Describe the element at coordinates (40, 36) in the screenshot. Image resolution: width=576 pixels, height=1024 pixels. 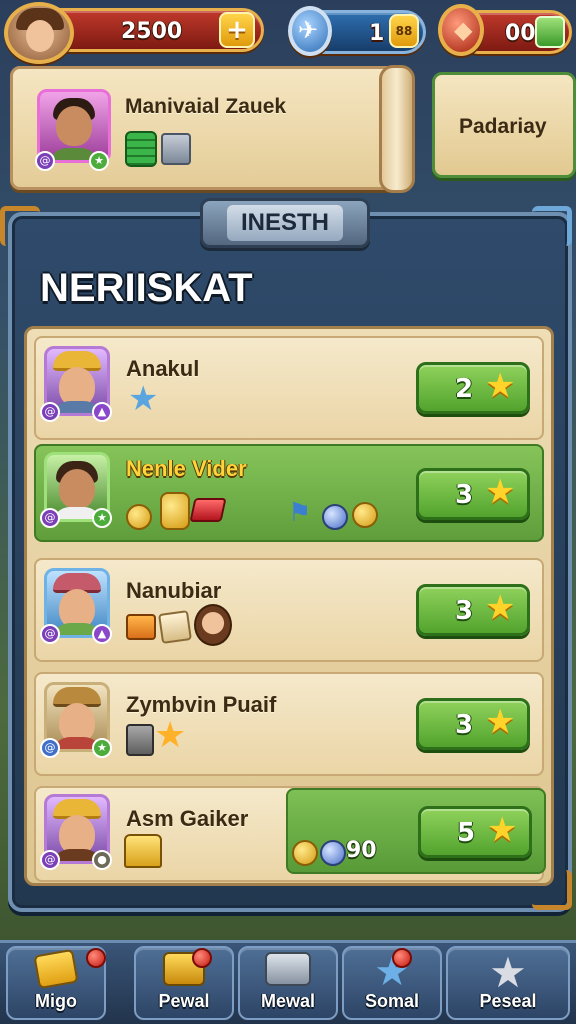
I see `avatar-face` at that location.